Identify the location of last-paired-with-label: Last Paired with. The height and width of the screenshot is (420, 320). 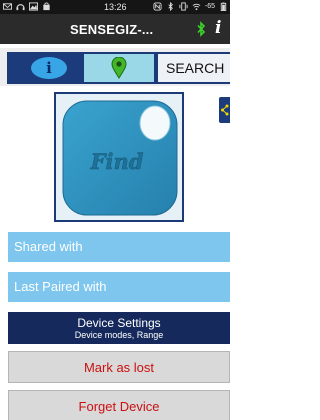
(60, 286).